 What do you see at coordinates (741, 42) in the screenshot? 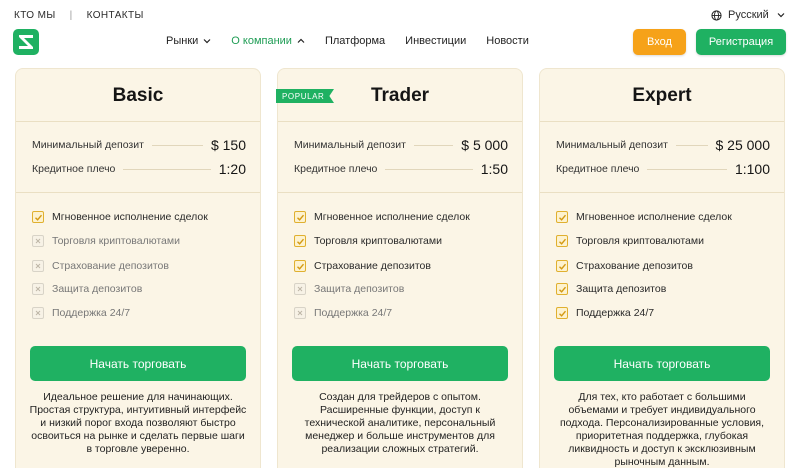
I see `register-button: Регистрация` at bounding box center [741, 42].